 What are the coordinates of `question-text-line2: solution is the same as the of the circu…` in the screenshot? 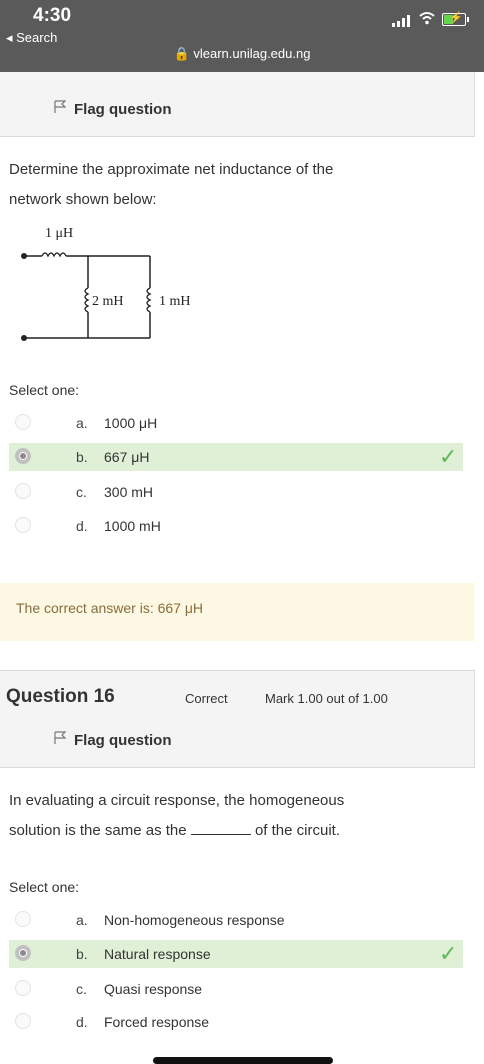 It's located at (176, 831).